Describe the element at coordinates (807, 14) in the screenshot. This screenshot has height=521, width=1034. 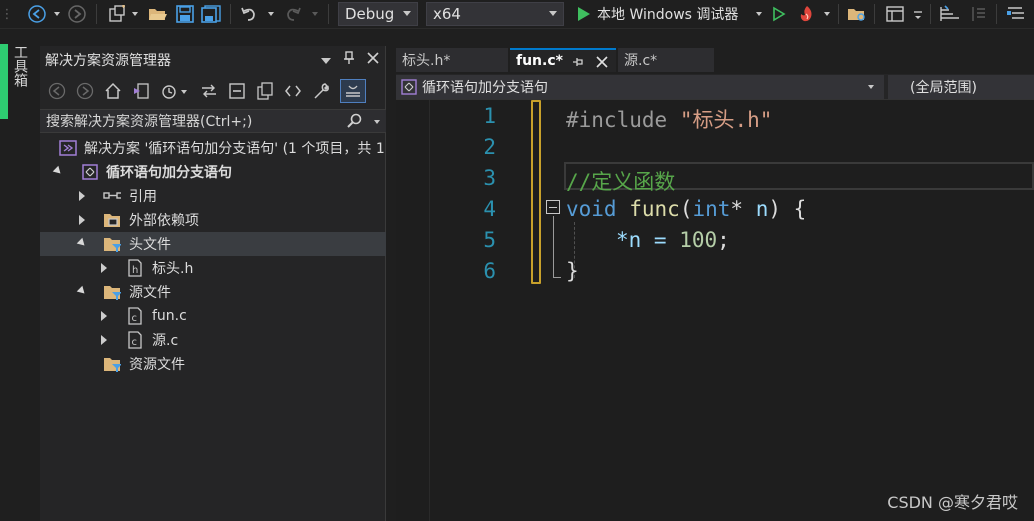
I see `hot-reload-icon` at that location.